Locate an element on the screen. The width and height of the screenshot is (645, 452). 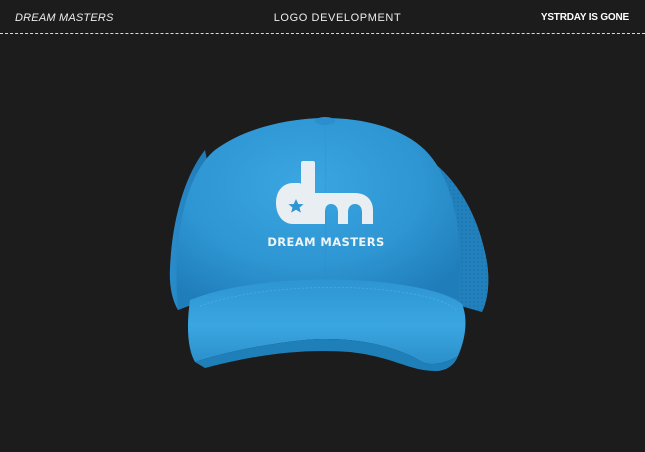
logo-caption: DREAM MASTERS is located at coordinates (325, 242).